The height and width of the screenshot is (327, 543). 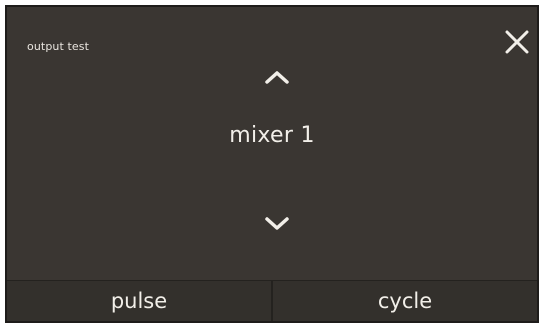 I want to click on close-icon, so click(x=517, y=42).